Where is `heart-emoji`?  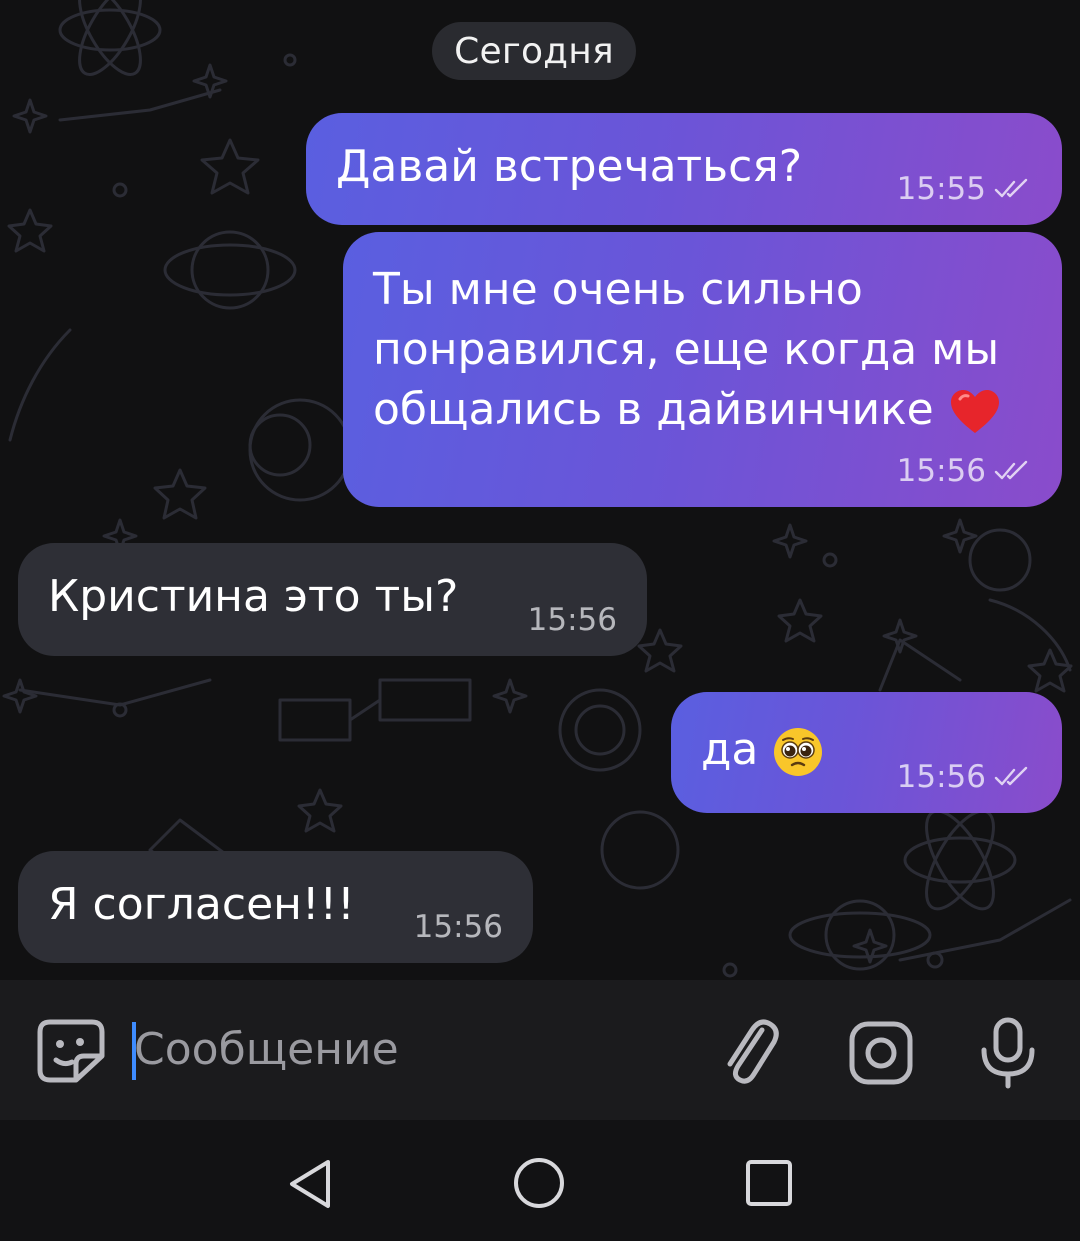 heart-emoji is located at coordinates (974, 411).